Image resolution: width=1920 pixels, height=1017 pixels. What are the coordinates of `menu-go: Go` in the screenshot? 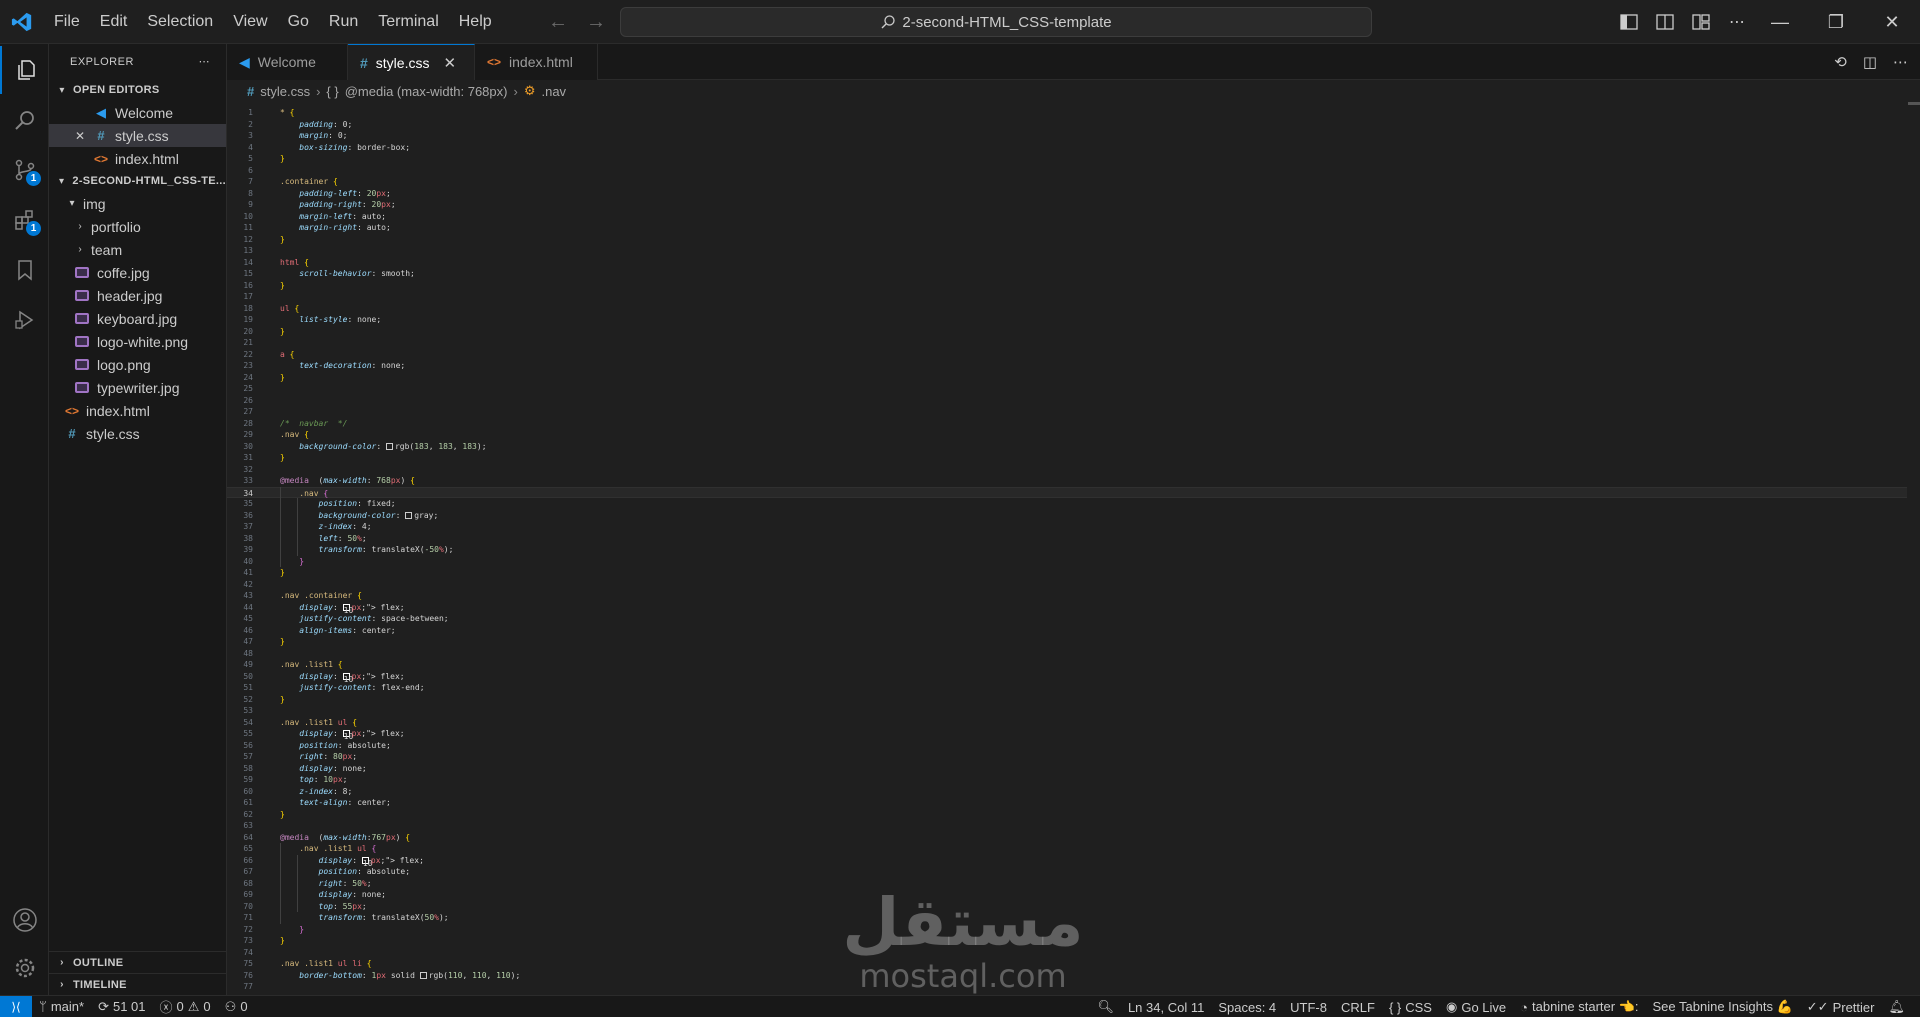 It's located at (298, 22).